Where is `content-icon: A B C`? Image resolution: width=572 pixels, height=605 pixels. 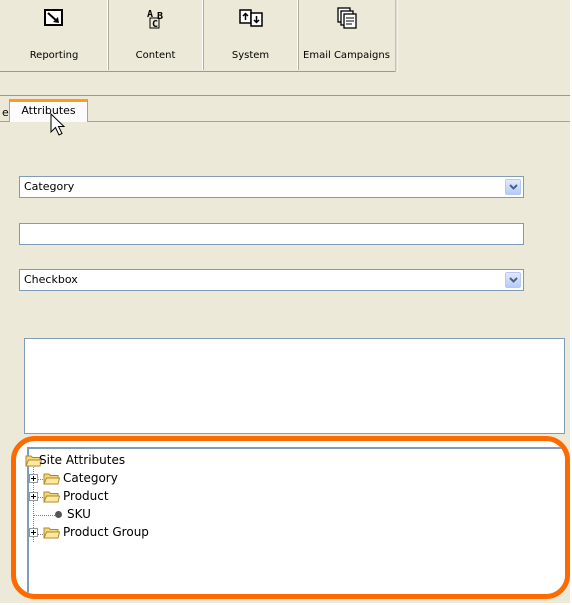
content-icon: A B C is located at coordinates (155, 19).